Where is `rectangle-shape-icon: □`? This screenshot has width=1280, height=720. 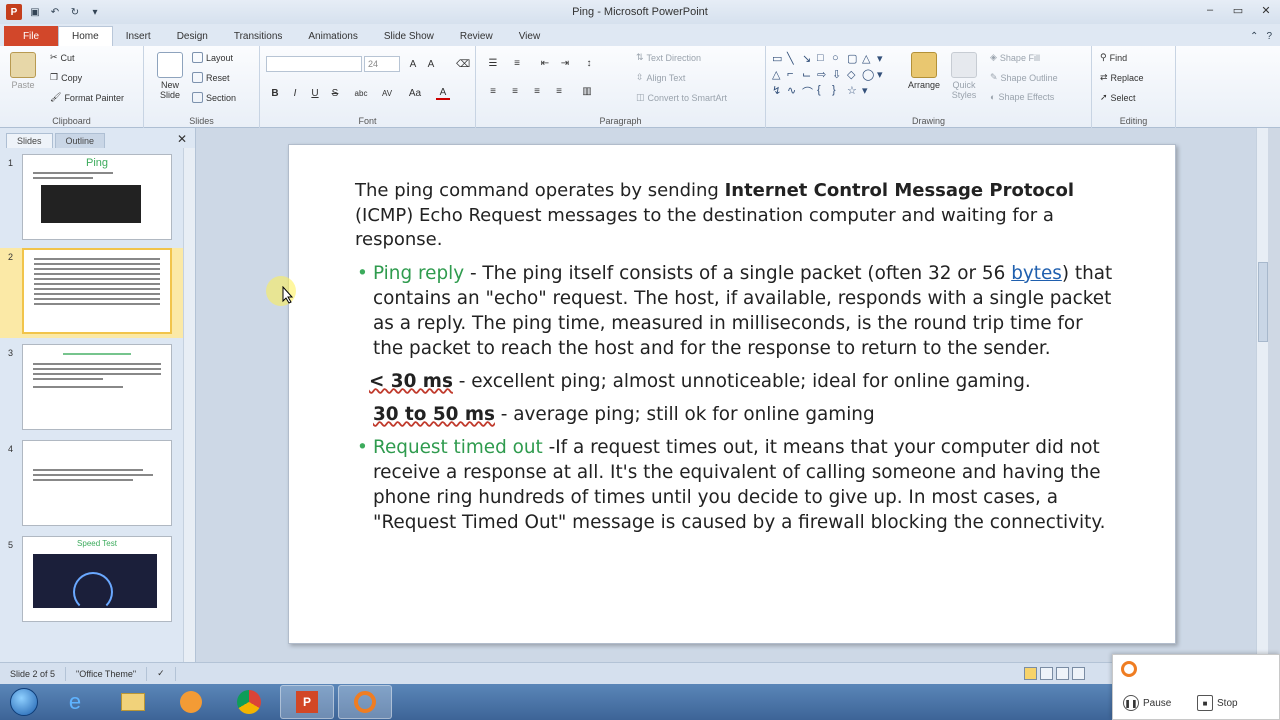
rectangle-shape-icon: □ is located at coordinates (824, 58).